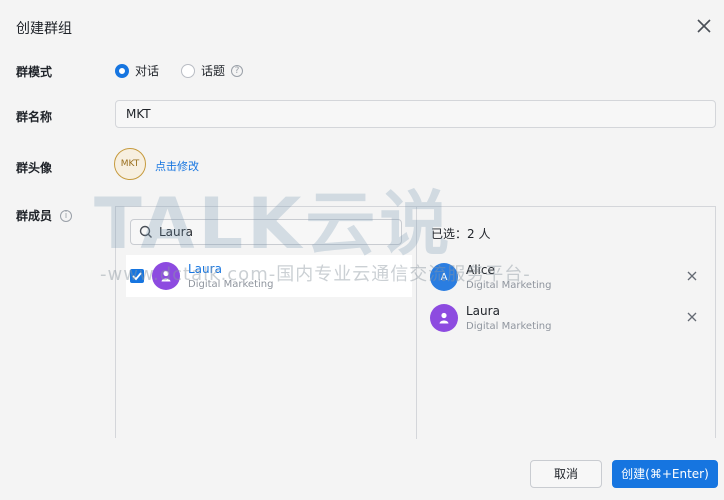  I want to click on members-label-row: 群成员 i, so click(44, 215).